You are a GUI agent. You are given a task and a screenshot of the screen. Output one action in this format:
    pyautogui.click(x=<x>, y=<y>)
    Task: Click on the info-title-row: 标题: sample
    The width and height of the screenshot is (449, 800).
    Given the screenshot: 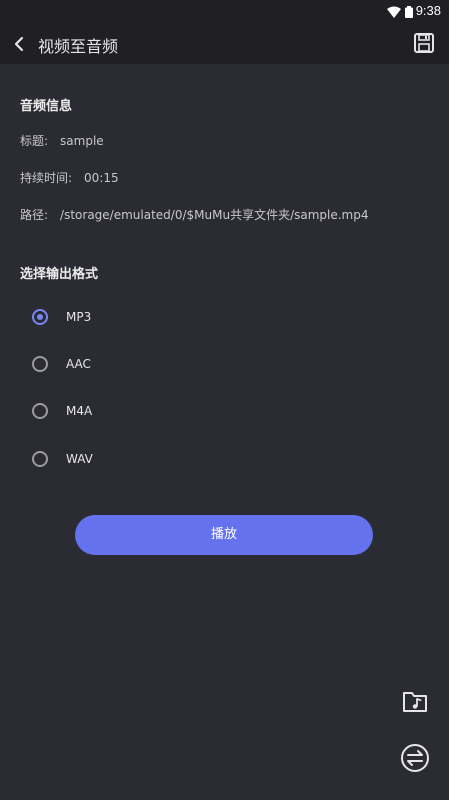 What is the action you would take?
    pyautogui.click(x=62, y=140)
    